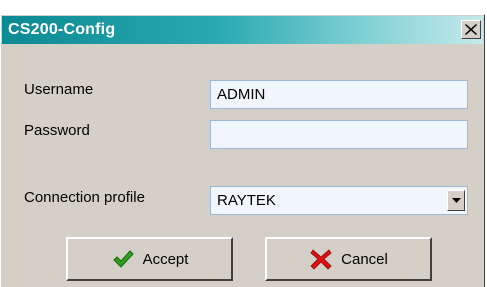  I want to click on accept-label: Accept, so click(165, 259).